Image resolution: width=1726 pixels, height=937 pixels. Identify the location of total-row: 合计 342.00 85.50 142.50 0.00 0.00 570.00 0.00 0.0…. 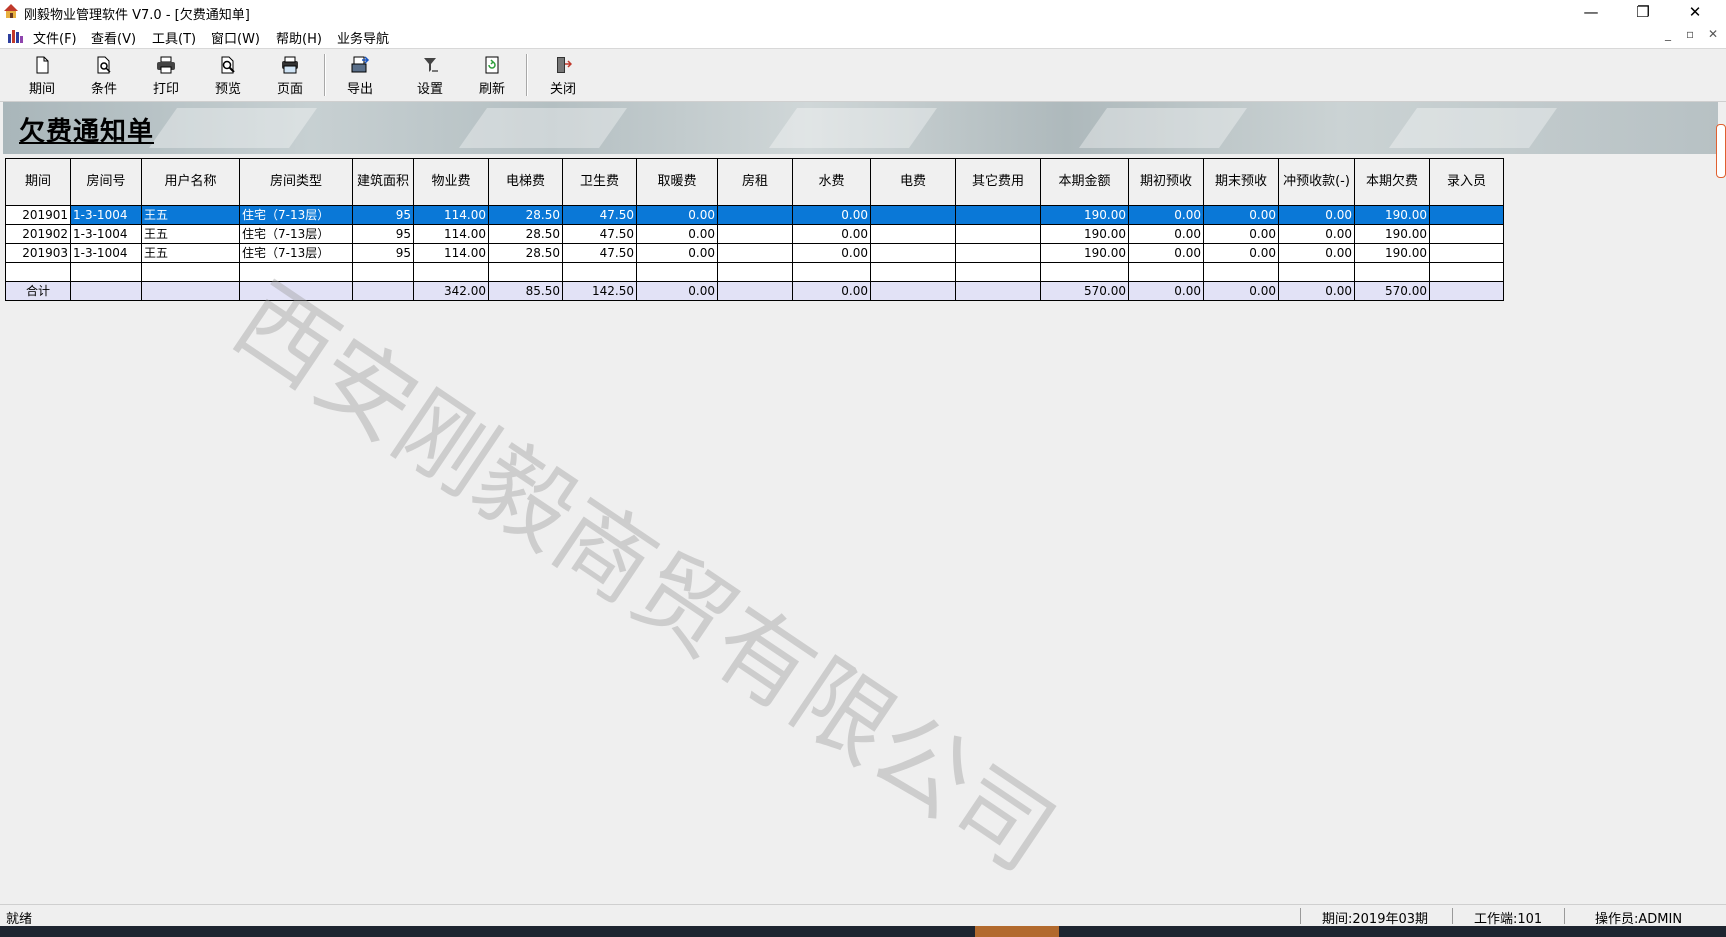
(754, 291).